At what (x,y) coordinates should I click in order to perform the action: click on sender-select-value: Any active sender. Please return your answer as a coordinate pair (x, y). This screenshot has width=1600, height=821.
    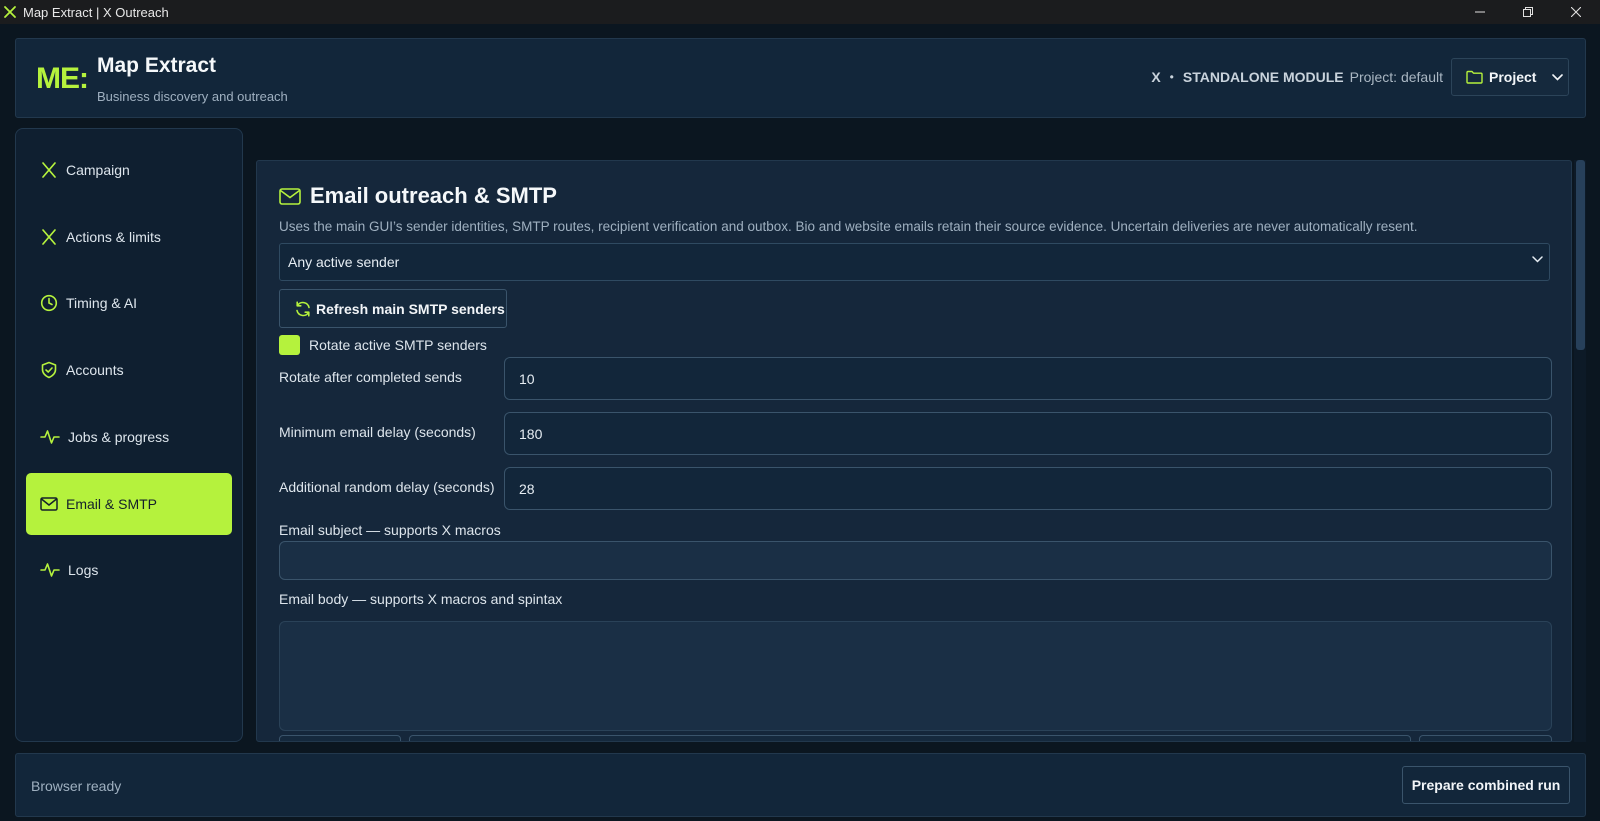
    Looking at the image, I should click on (344, 262).